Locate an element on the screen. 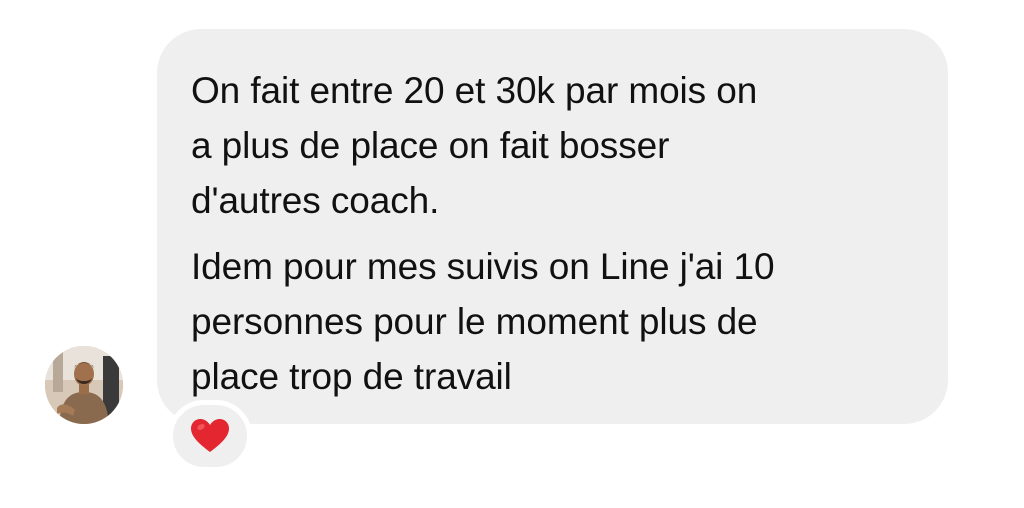 The width and height of the screenshot is (1024, 508). message-line: place trop de travail is located at coordinates (351, 376).